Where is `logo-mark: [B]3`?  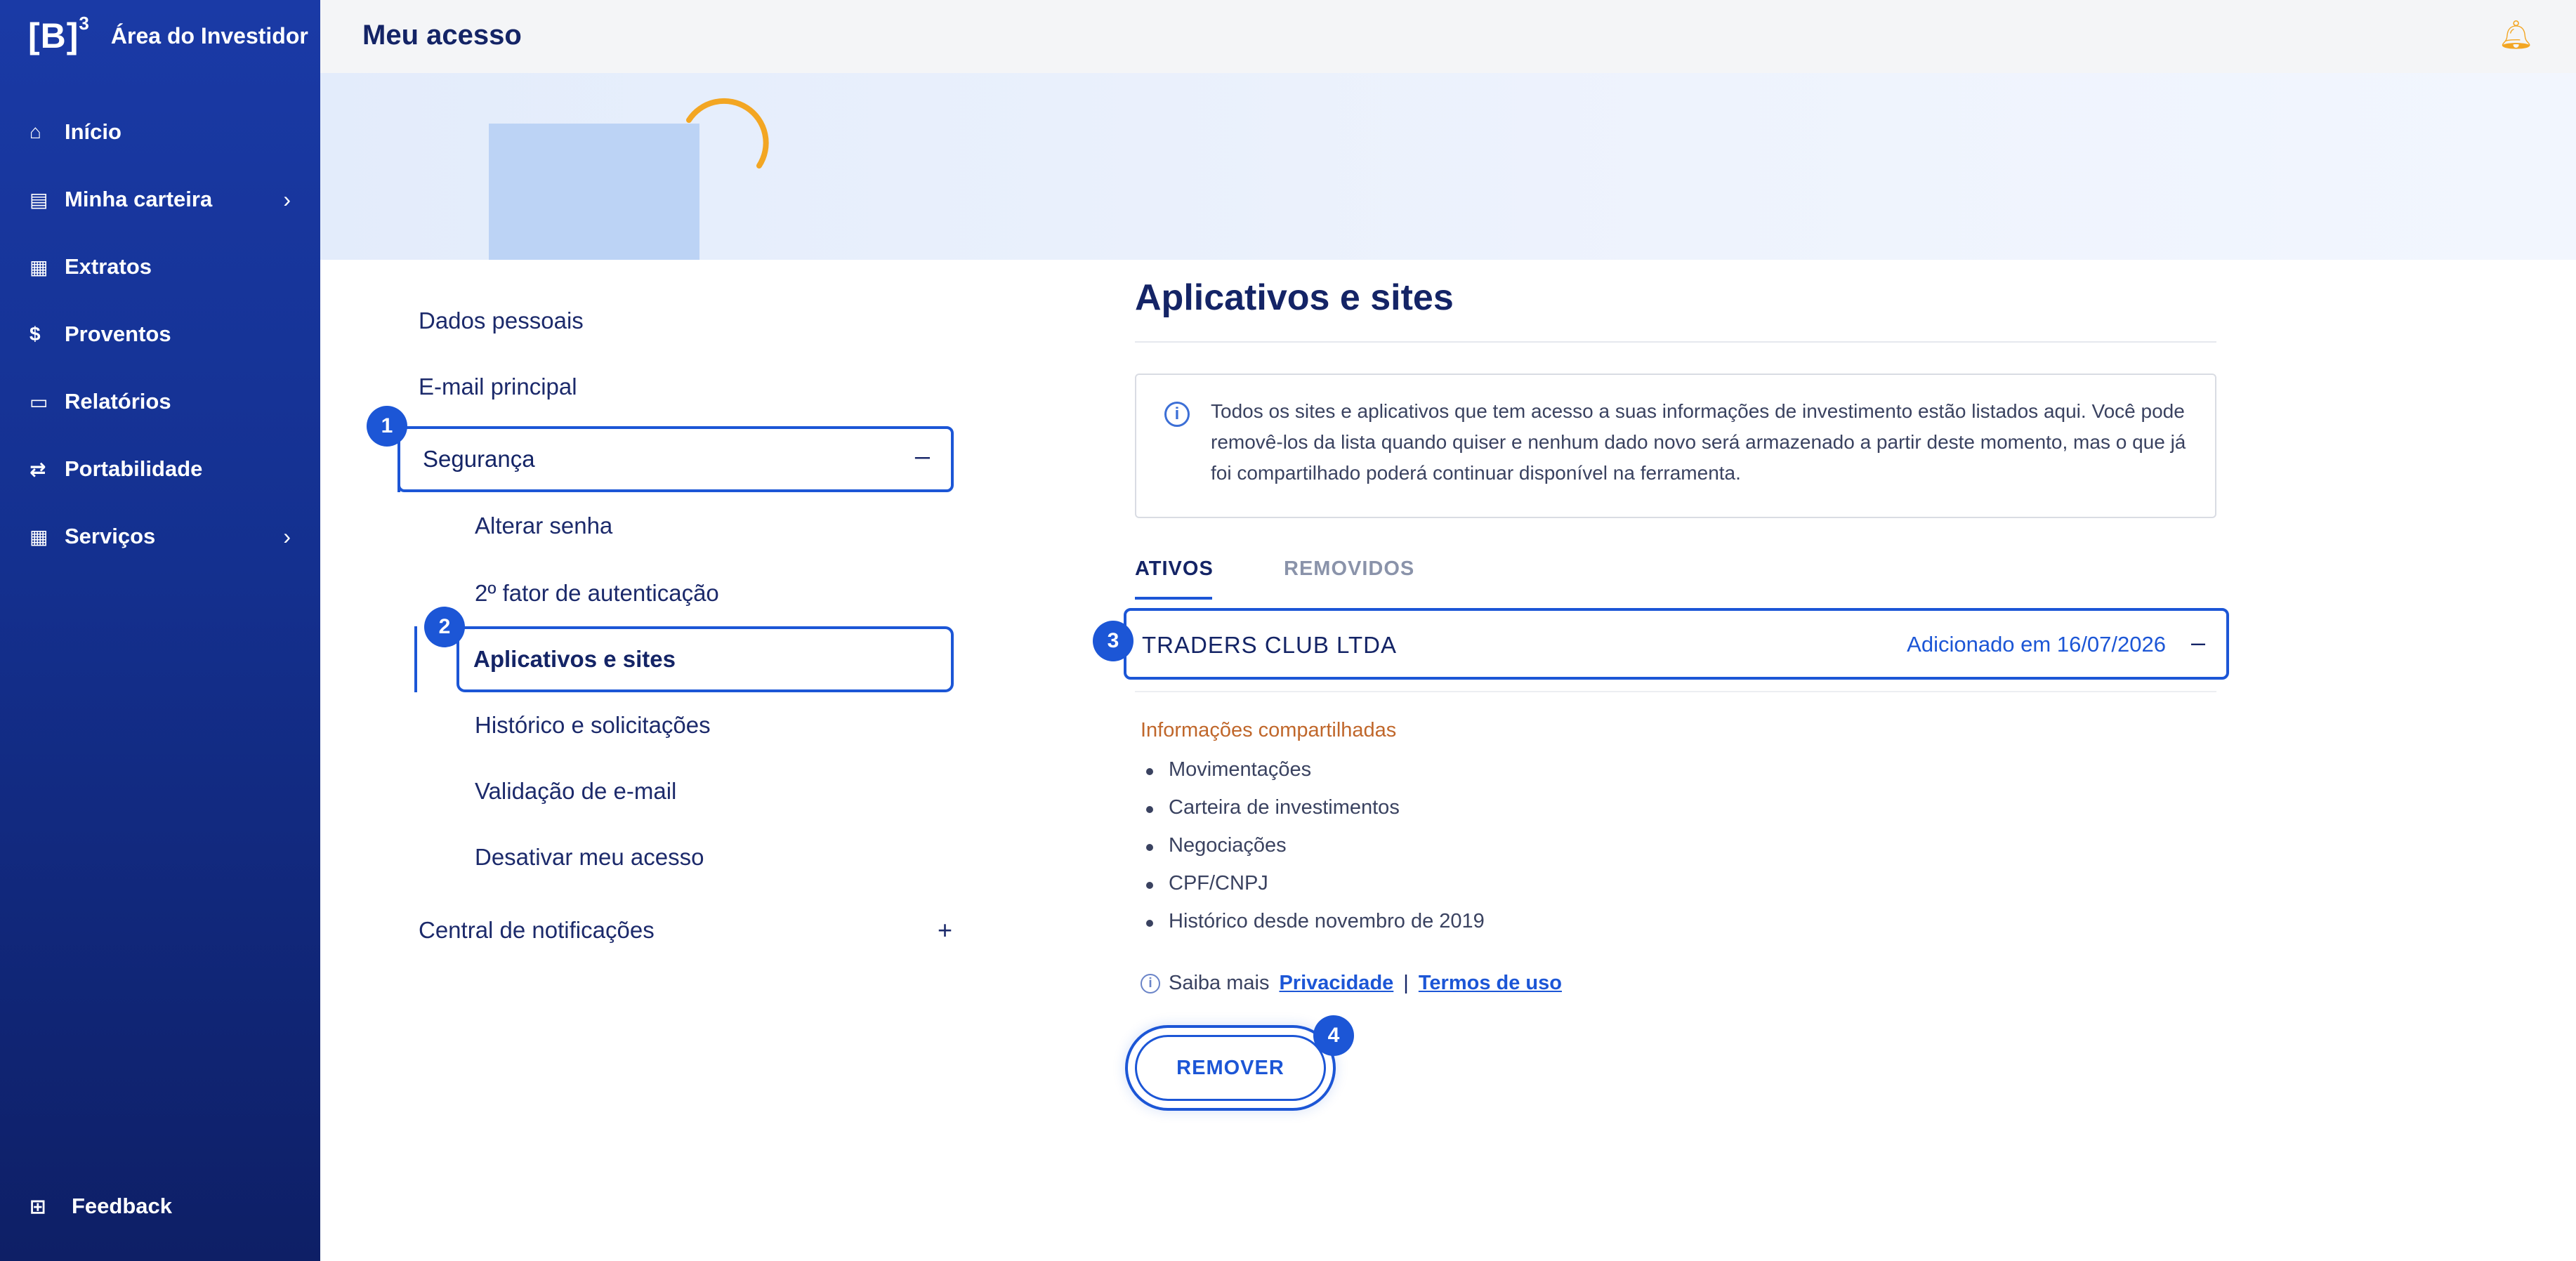 logo-mark: [B]3 is located at coordinates (59, 34).